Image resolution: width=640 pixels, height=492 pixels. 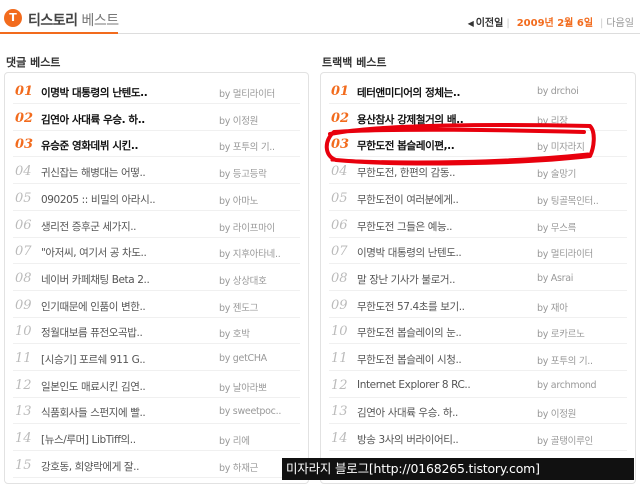 What do you see at coordinates (408, 439) in the screenshot?
I see `post-title-link: 방송 3사의 버라이어티..` at bounding box center [408, 439].